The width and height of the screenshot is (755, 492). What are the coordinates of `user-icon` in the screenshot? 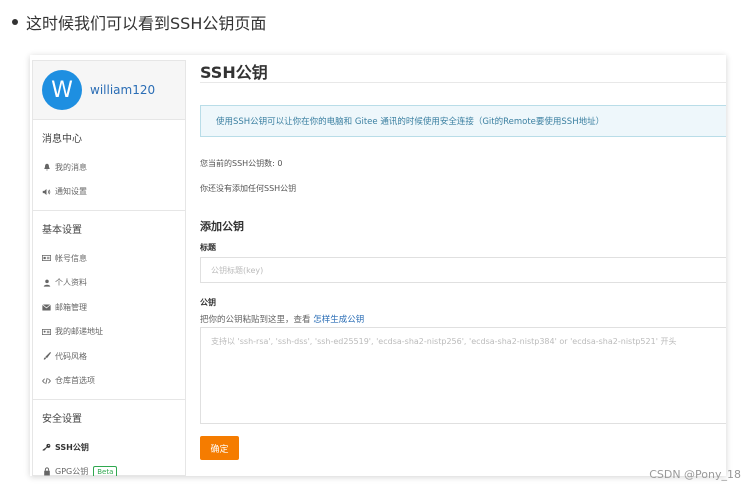 It's located at (46, 282).